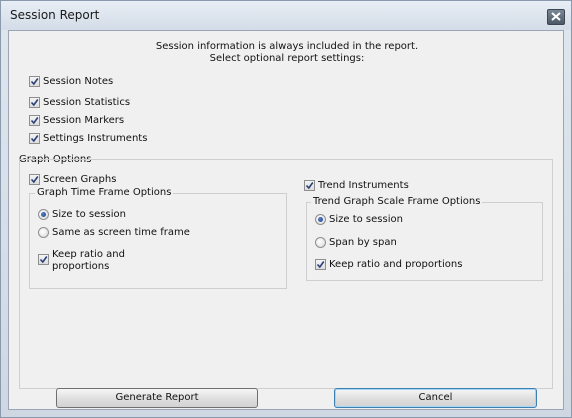  What do you see at coordinates (435, 398) in the screenshot?
I see `cancel-button: Cancel` at bounding box center [435, 398].